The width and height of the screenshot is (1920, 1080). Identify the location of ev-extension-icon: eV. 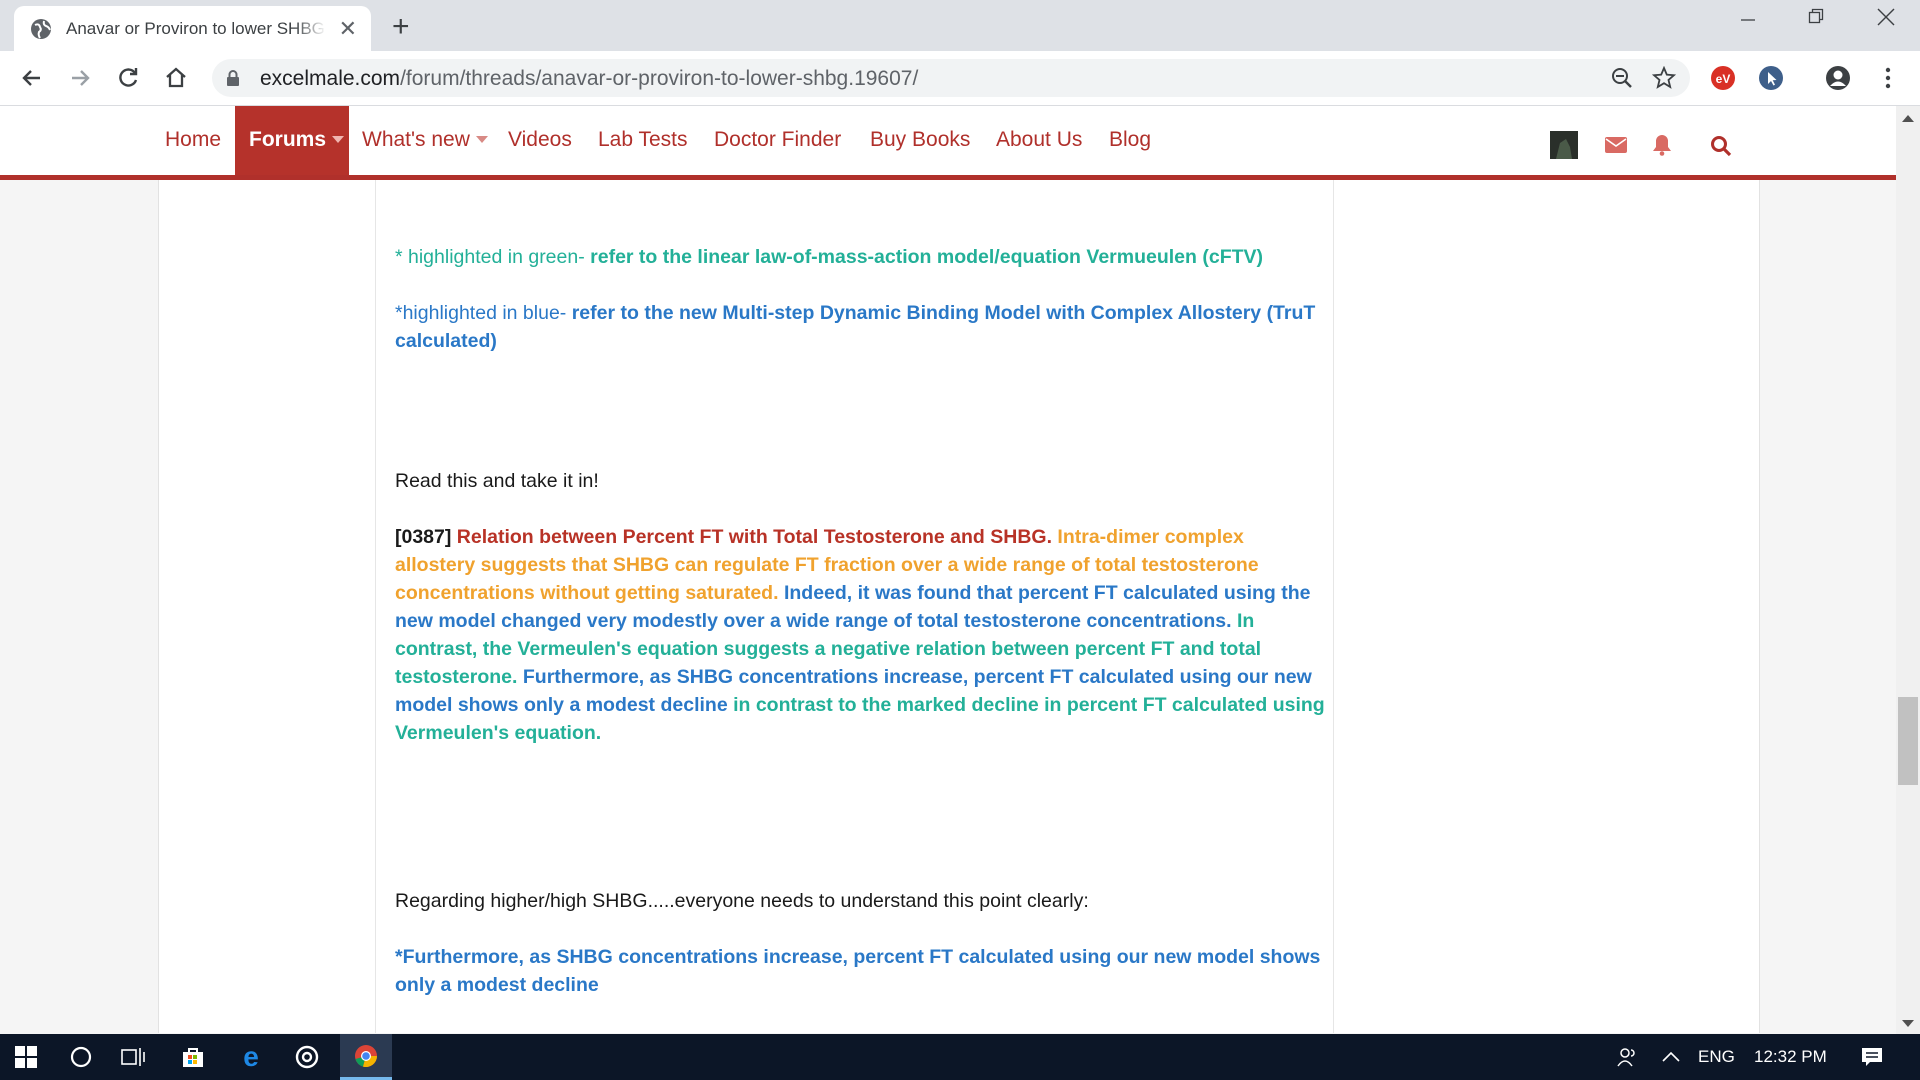
(1723, 78).